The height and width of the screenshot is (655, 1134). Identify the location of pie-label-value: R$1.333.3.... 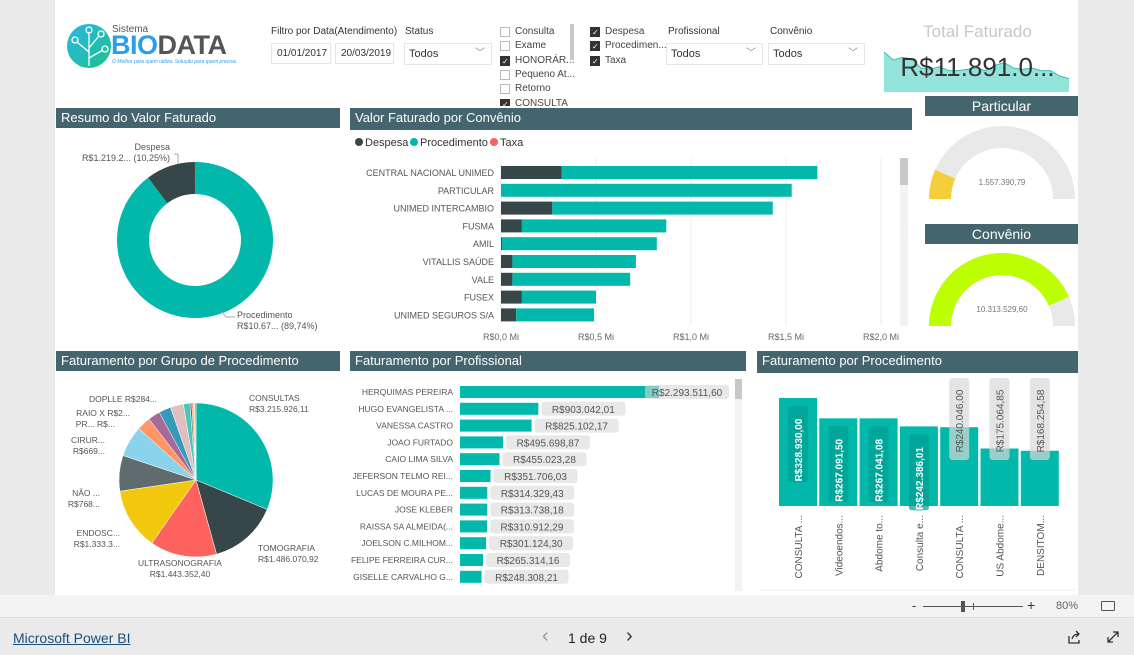
(97, 544).